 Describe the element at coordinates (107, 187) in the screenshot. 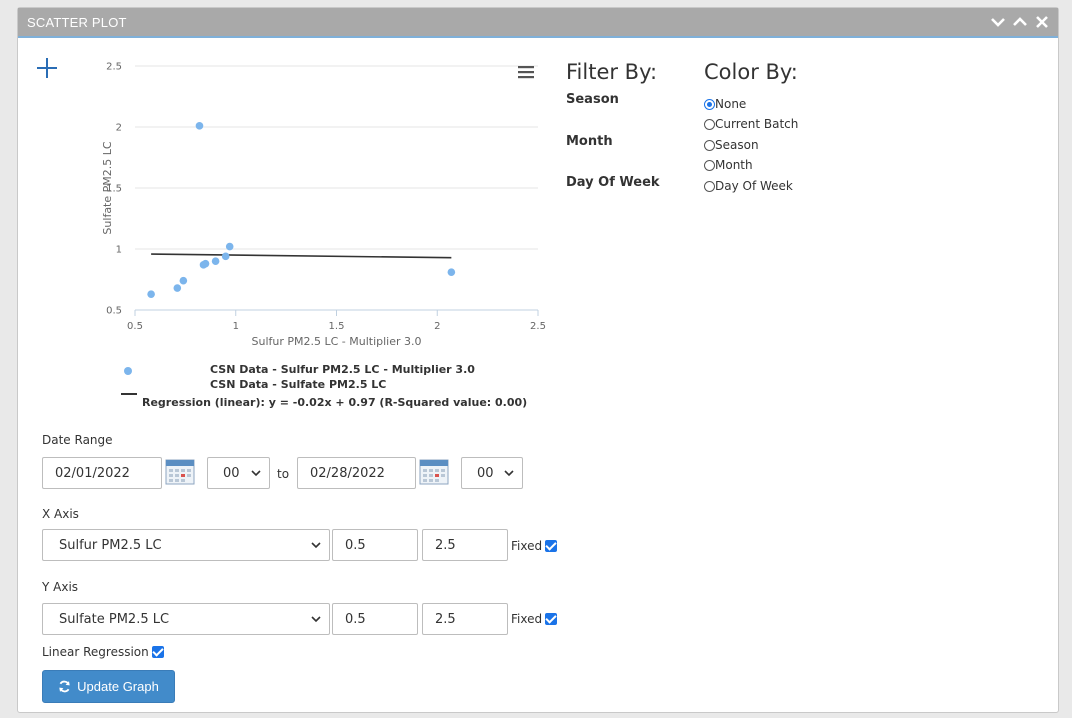

I see `y-axis-title: Sulfate PM2.5 LC` at that location.